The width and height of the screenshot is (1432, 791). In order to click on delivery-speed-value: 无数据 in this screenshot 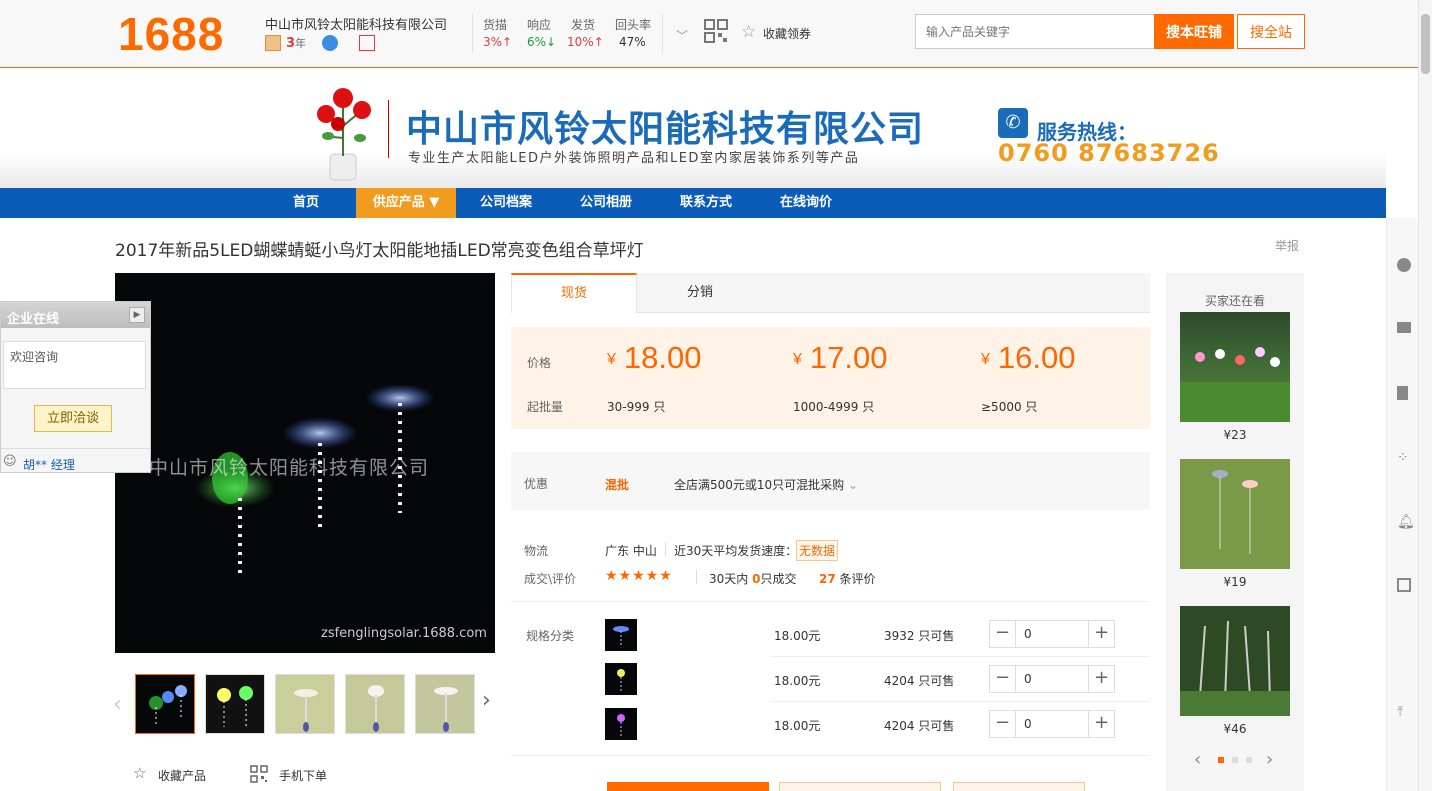, I will do `click(817, 550)`.